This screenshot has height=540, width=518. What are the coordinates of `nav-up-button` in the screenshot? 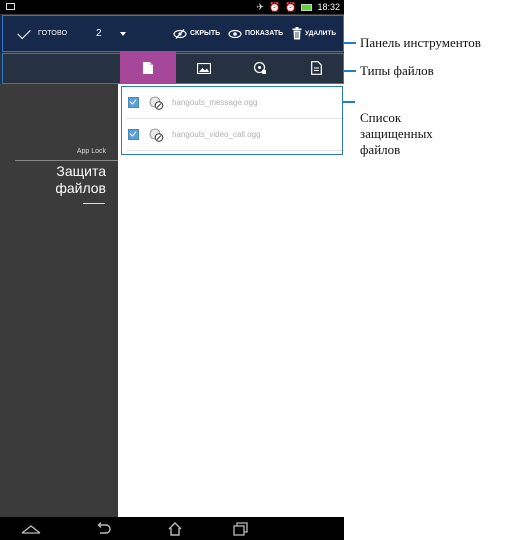 It's located at (31, 529).